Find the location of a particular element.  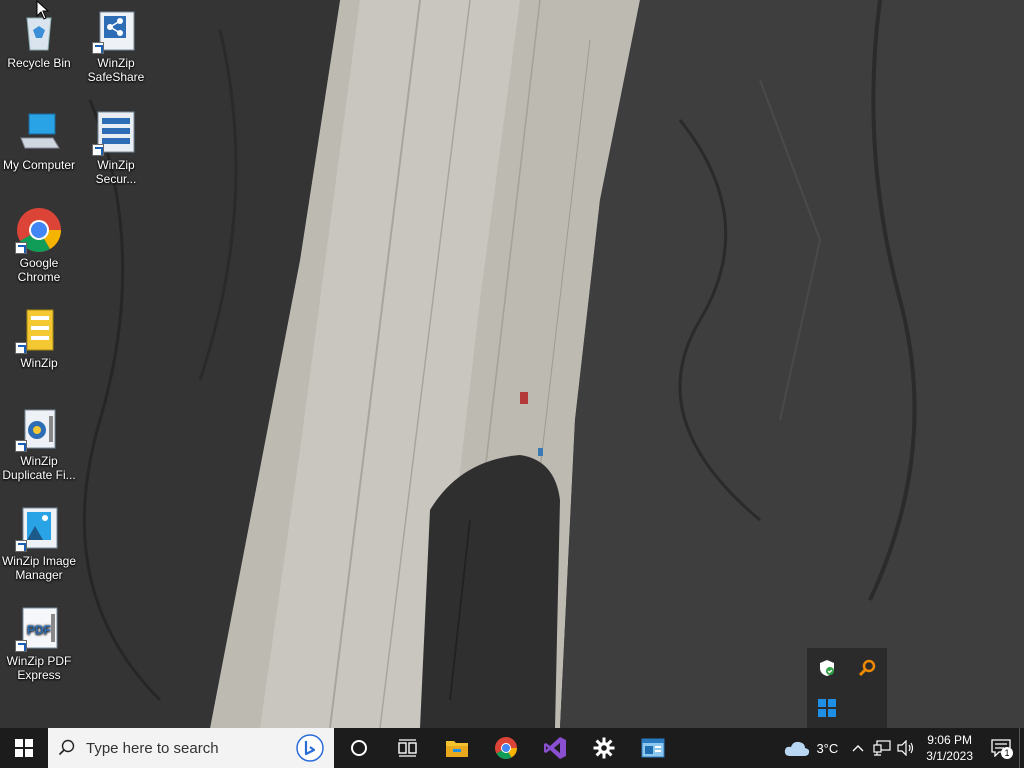

task-view-button is located at coordinates (407, 748).